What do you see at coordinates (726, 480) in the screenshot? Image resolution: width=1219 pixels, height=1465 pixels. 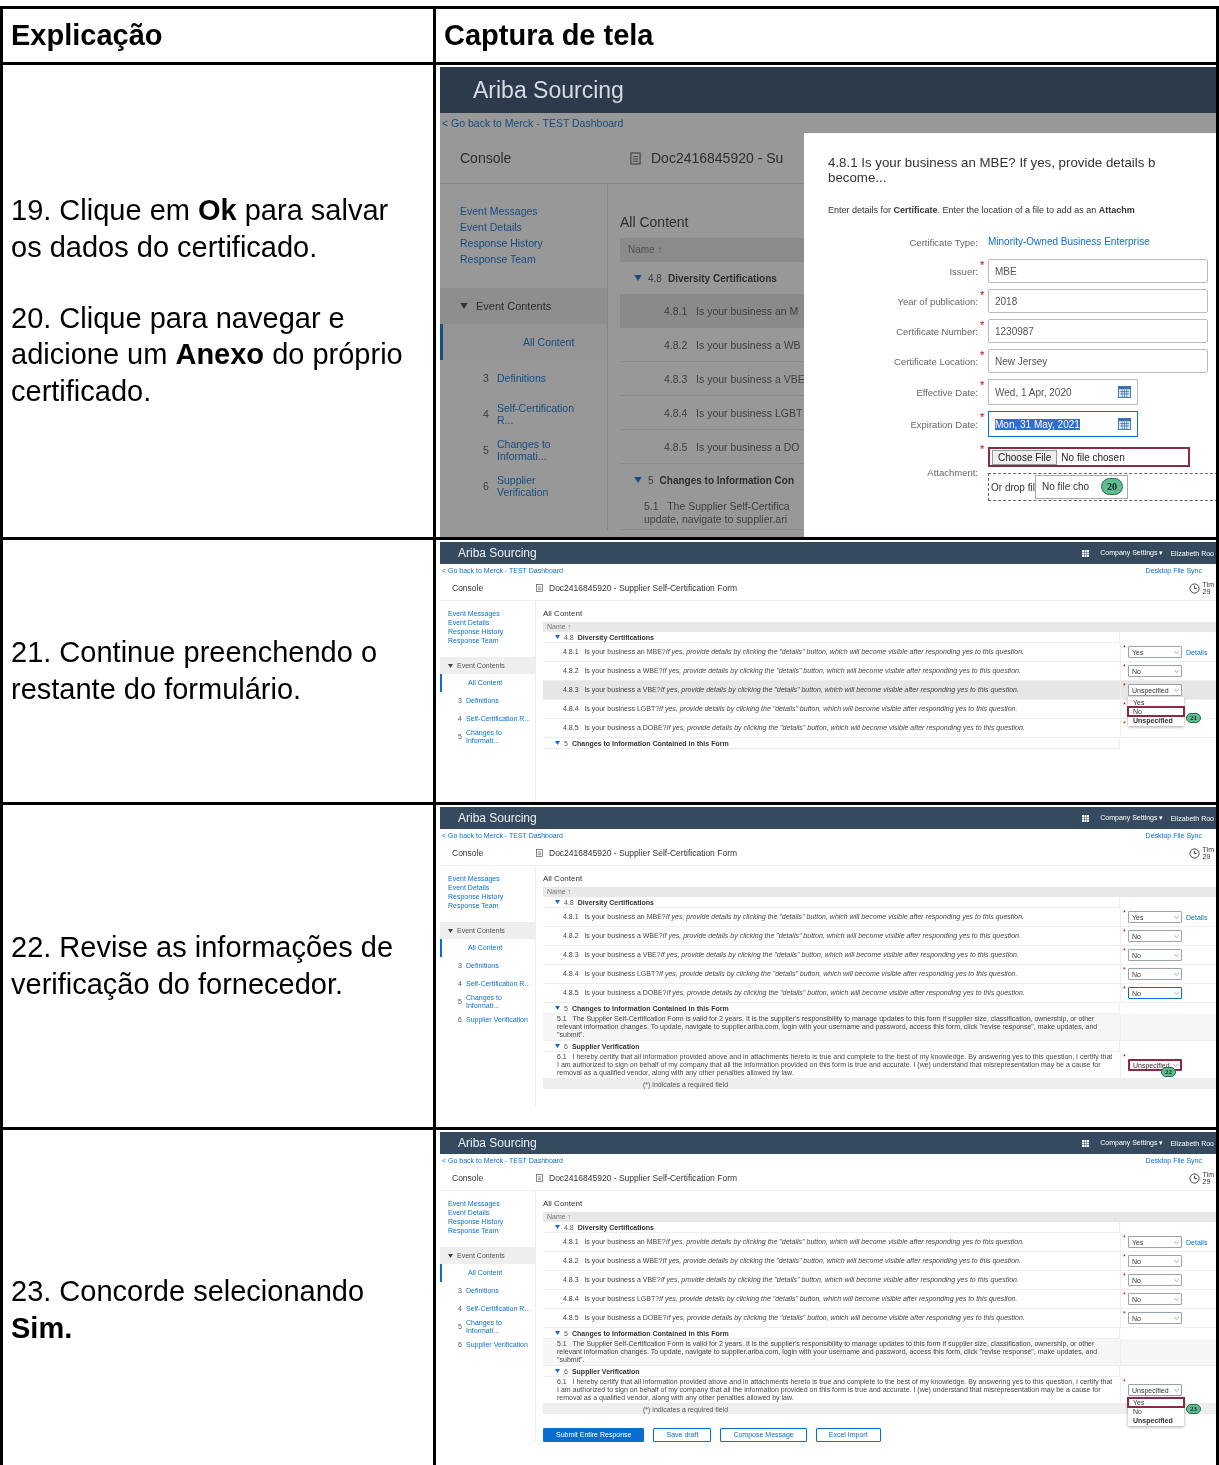 I see `section-title: Changes to Information Con` at bounding box center [726, 480].